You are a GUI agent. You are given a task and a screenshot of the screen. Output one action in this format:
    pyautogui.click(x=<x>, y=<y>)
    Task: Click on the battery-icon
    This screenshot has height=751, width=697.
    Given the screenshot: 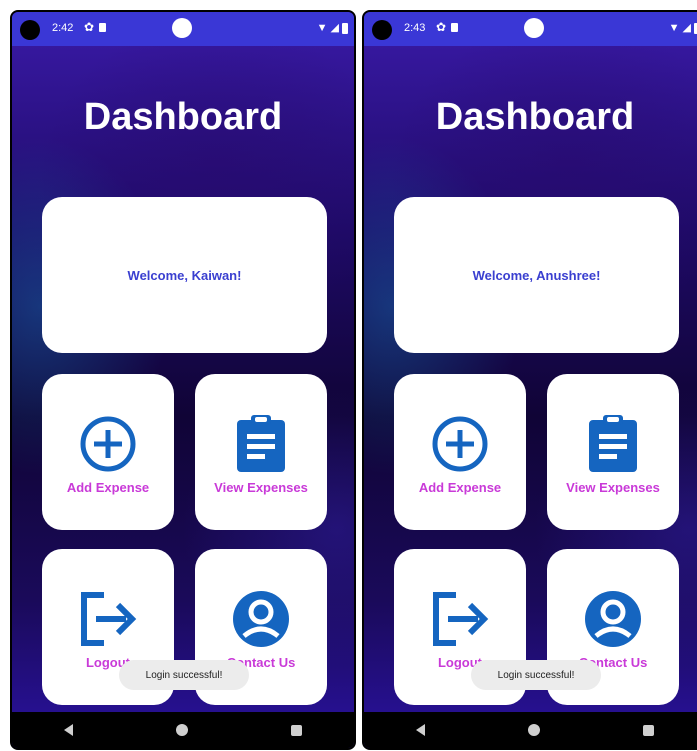 What is the action you would take?
    pyautogui.click(x=345, y=28)
    